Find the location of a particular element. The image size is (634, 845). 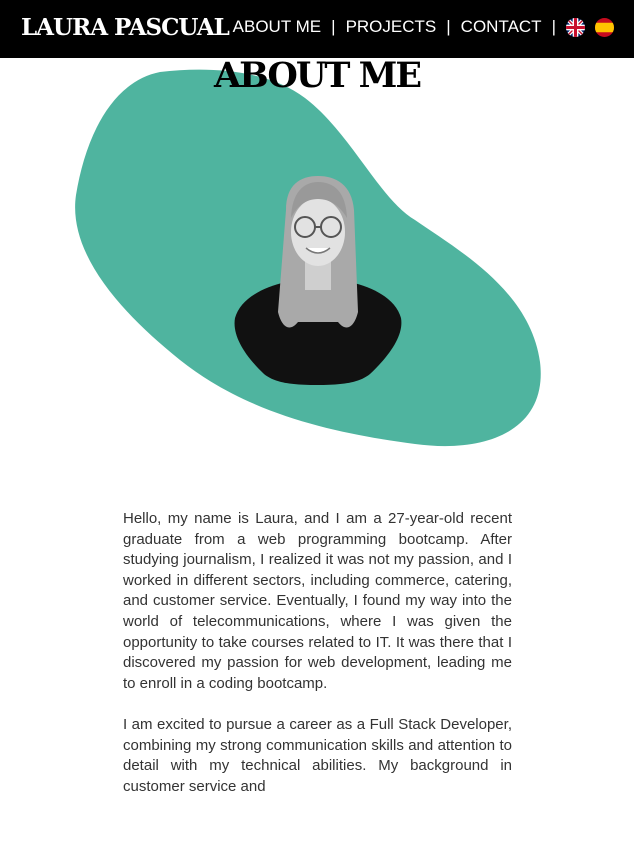

nav-projects: PROJECTS is located at coordinates (391, 27).